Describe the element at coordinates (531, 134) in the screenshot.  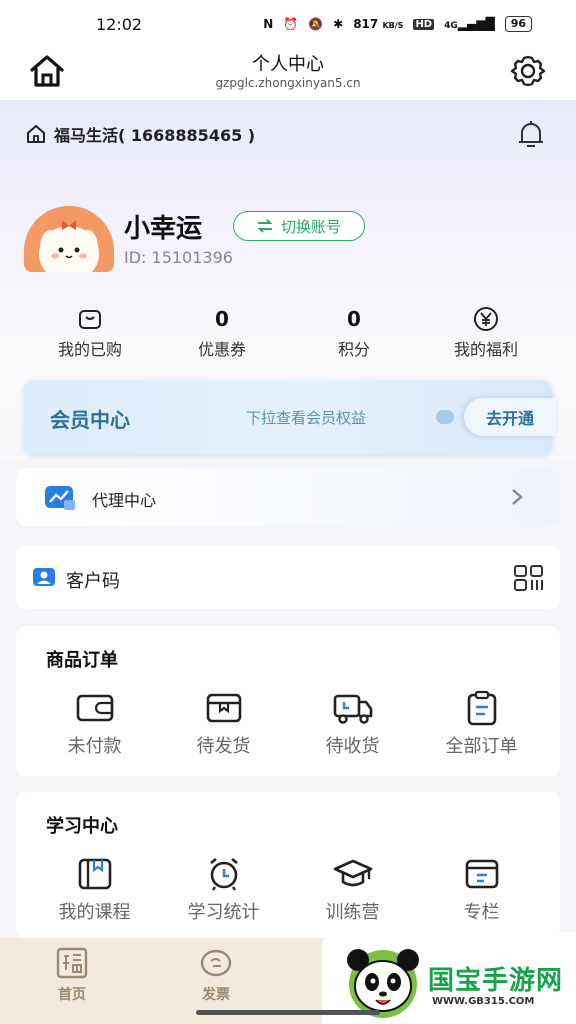
I see `bell-icon` at that location.